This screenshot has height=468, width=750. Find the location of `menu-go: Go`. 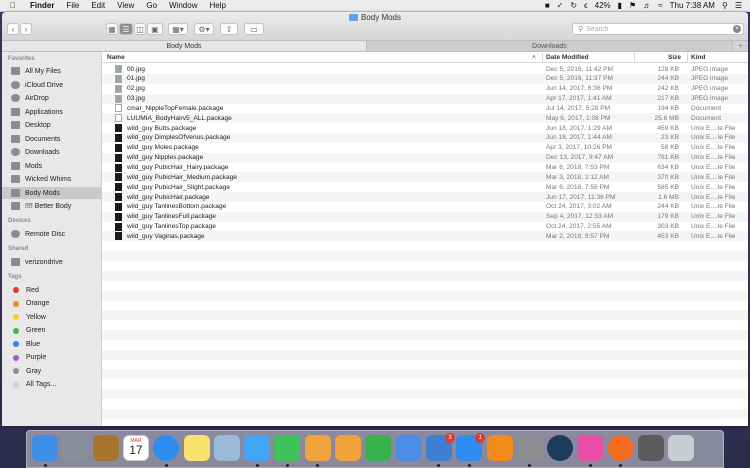

menu-go: Go is located at coordinates (151, 5).